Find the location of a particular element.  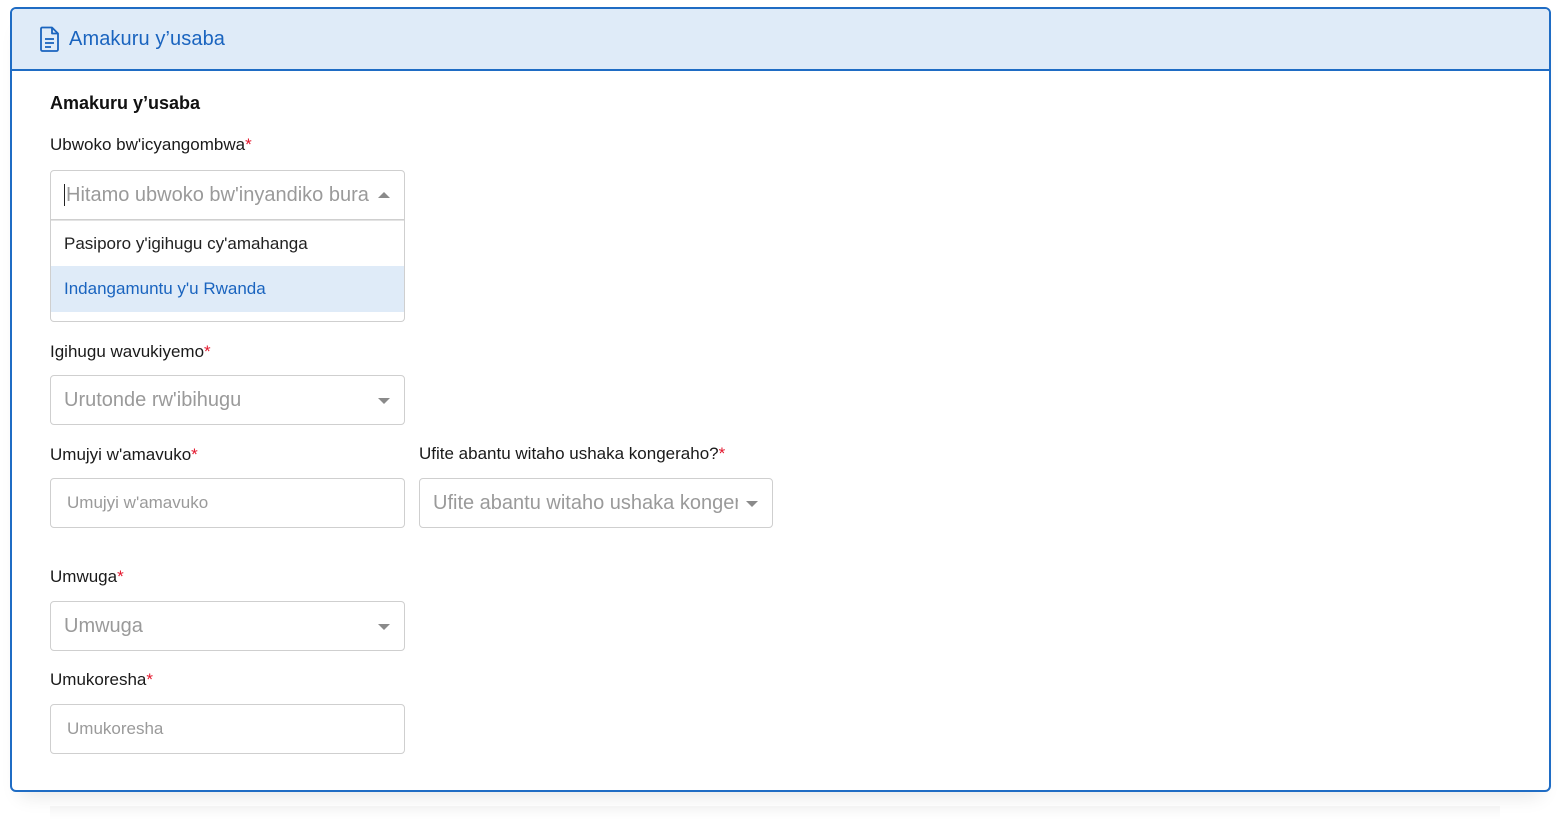

document-type-placeholder: Hitamo ubwoko bw'inyandiko bura is located at coordinates (217, 194).